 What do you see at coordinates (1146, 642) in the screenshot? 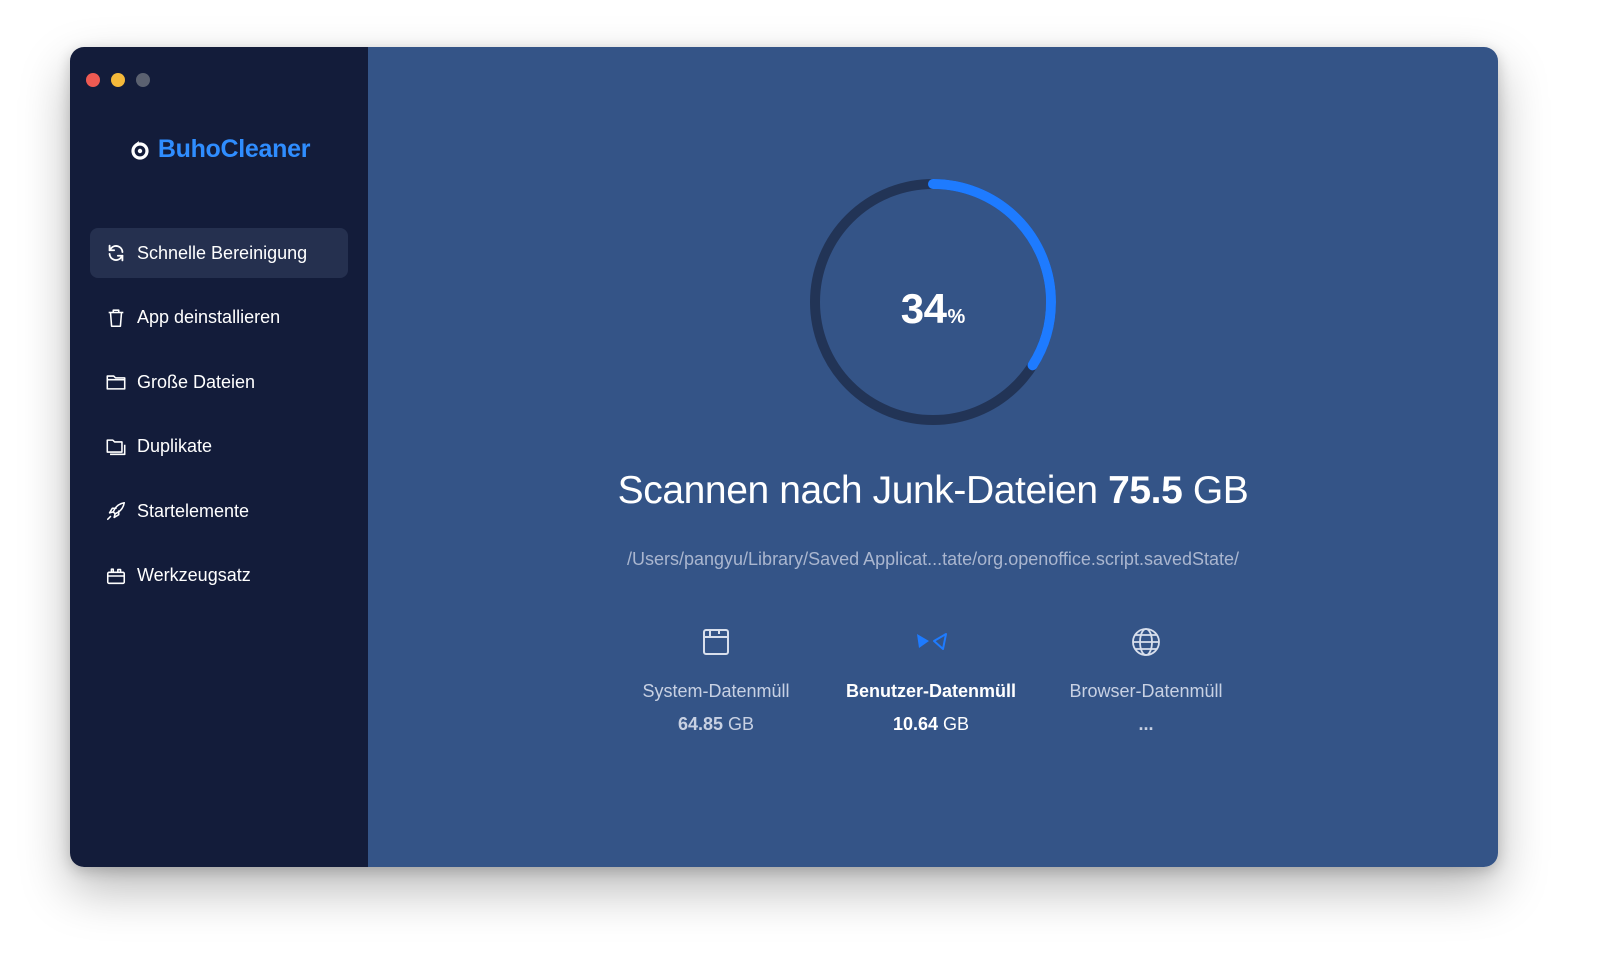
I see `globe-icon` at bounding box center [1146, 642].